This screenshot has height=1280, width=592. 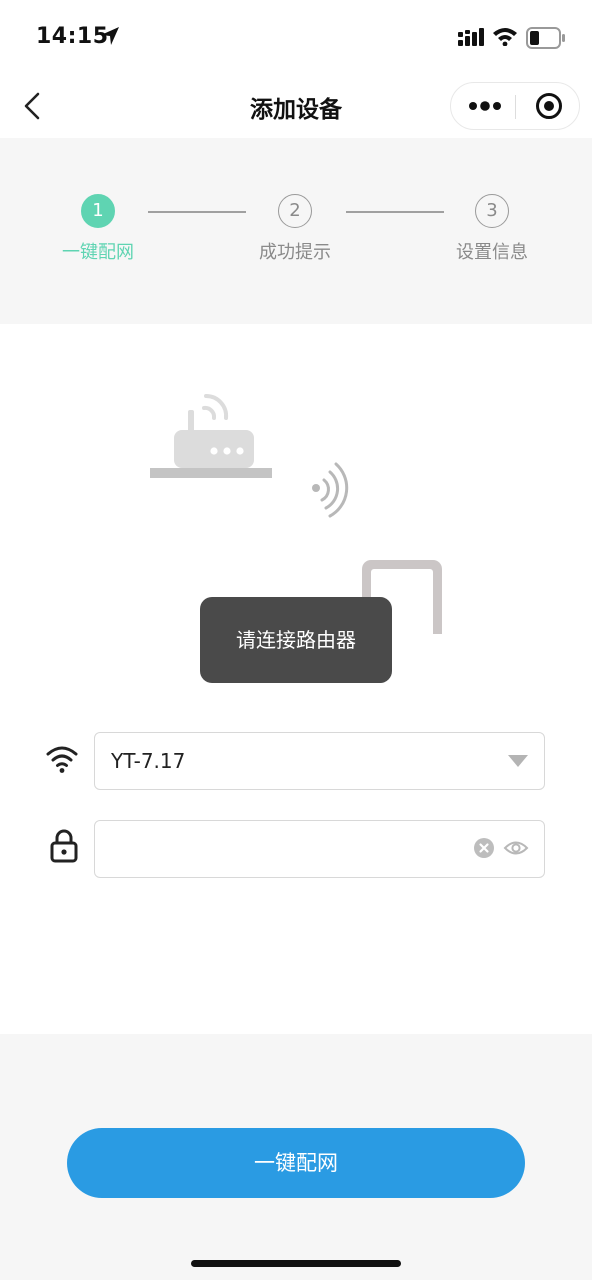 What do you see at coordinates (471, 37) in the screenshot?
I see `cellular-signal-icon` at bounding box center [471, 37].